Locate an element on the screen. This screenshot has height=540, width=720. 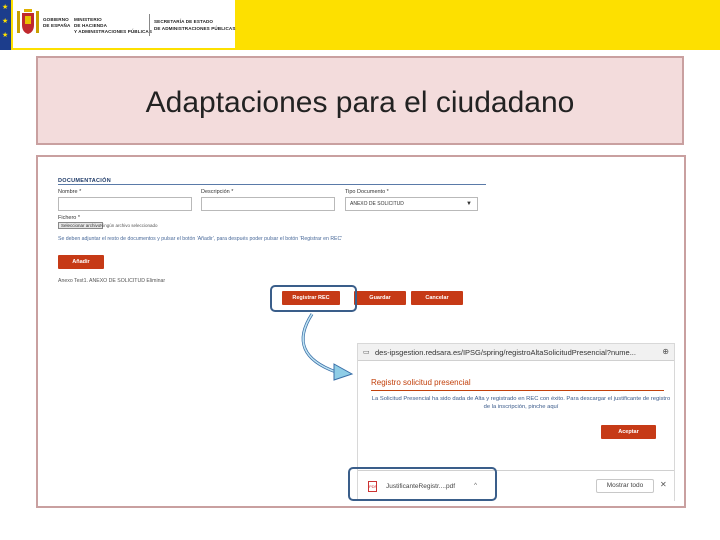
eu-flag-strip: ★ ★ ★ is located at coordinates (5, 25).